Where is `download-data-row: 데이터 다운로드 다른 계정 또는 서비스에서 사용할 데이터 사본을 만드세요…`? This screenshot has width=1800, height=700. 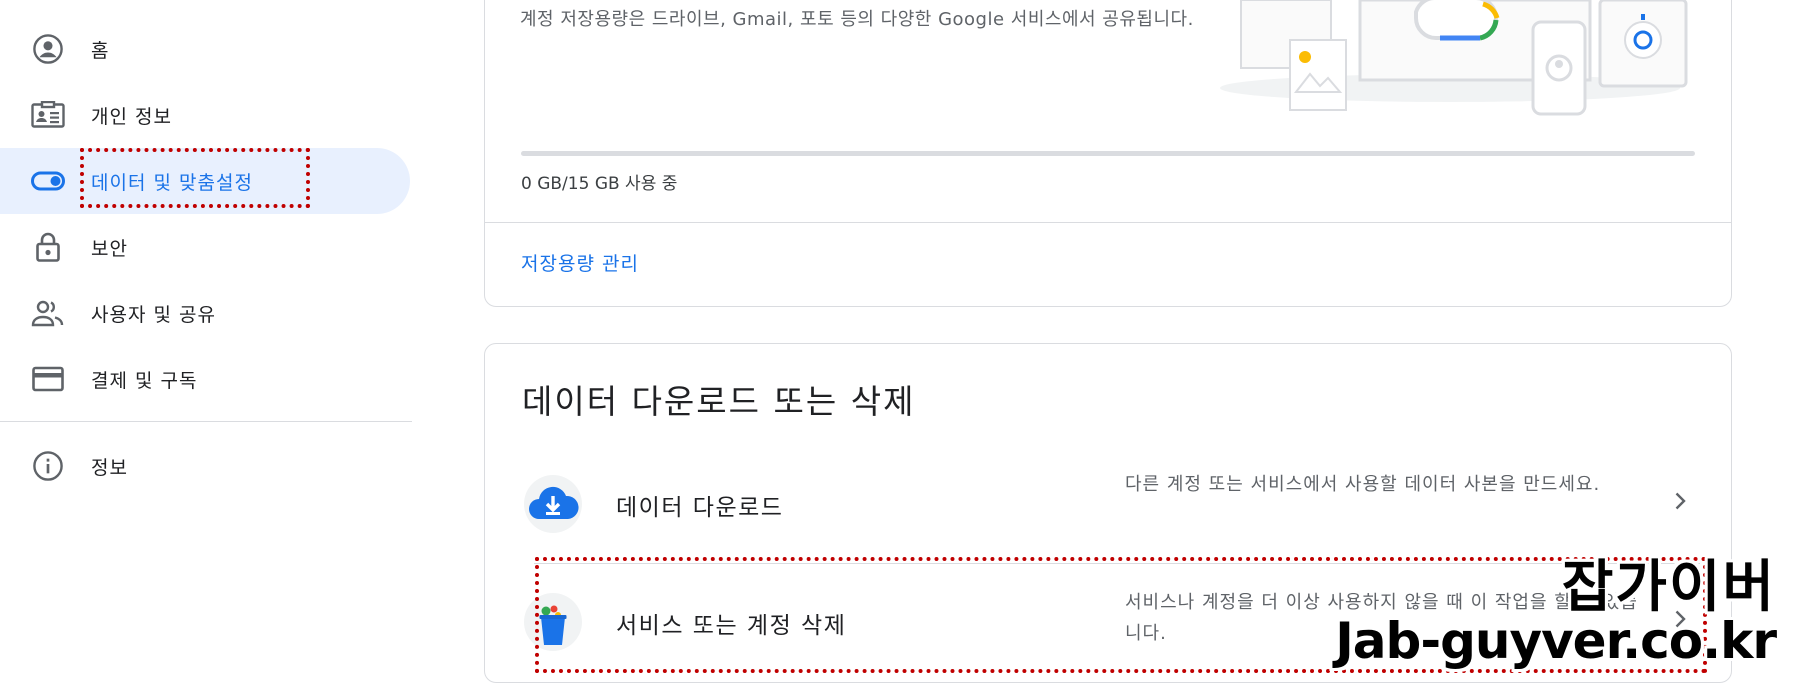 download-data-row: 데이터 다운로드 다른 계정 또는 서비스에서 사용할 데이터 사본을 만드세요… is located at coordinates (1110, 503).